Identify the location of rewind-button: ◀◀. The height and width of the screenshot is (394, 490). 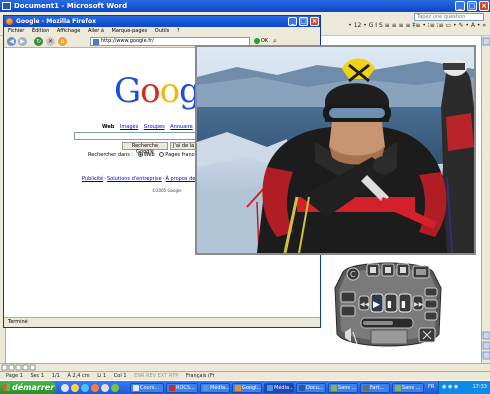
(364, 303).